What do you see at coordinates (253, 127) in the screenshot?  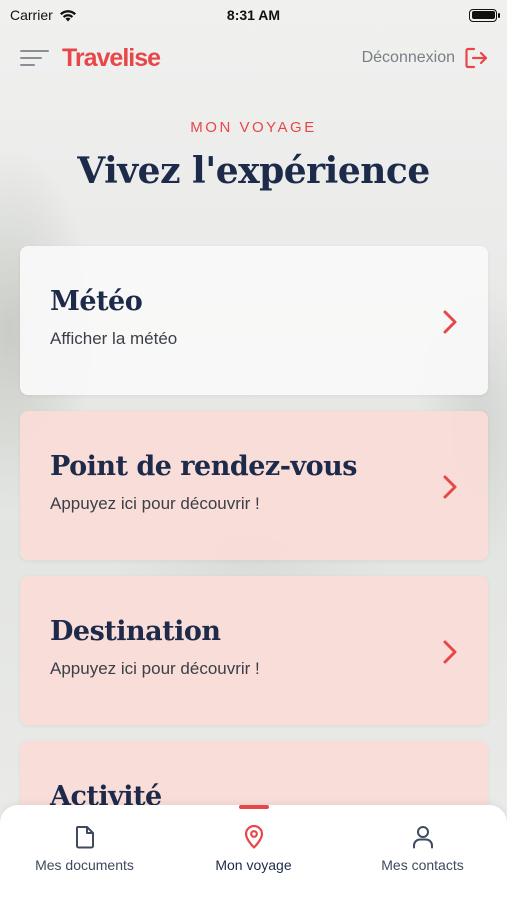 I see `page-kicker: MON VOYAGE` at bounding box center [253, 127].